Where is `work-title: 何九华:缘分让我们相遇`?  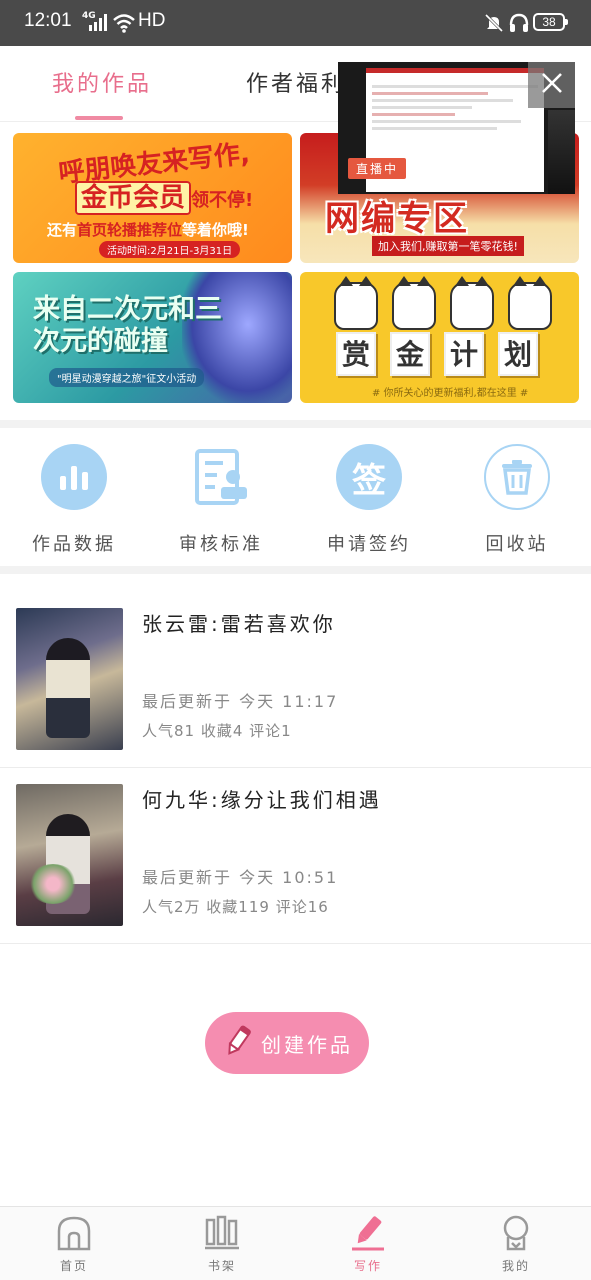 work-title: 何九华:缘分让我们相遇 is located at coordinates (262, 800).